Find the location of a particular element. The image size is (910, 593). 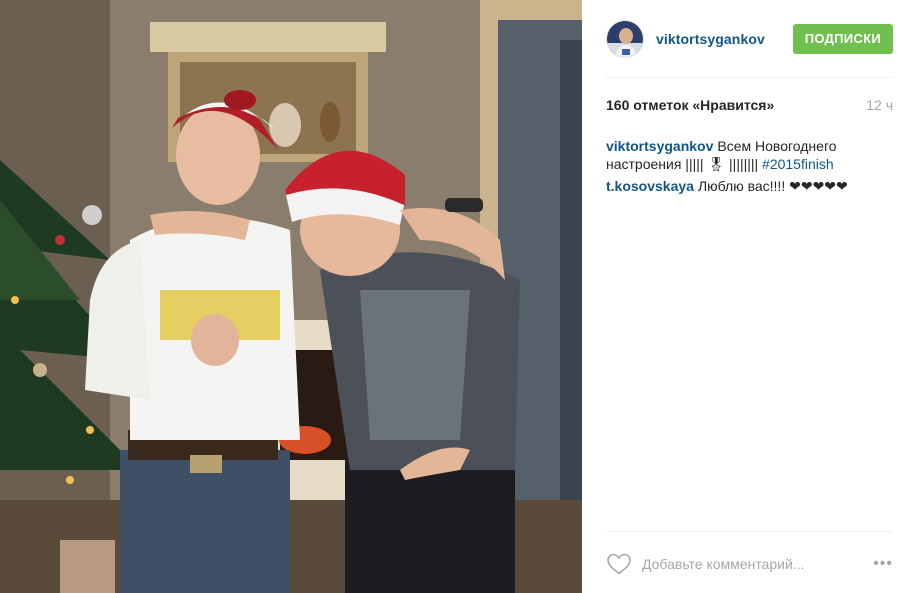

add-comment-row: ••• is located at coordinates (749, 564).